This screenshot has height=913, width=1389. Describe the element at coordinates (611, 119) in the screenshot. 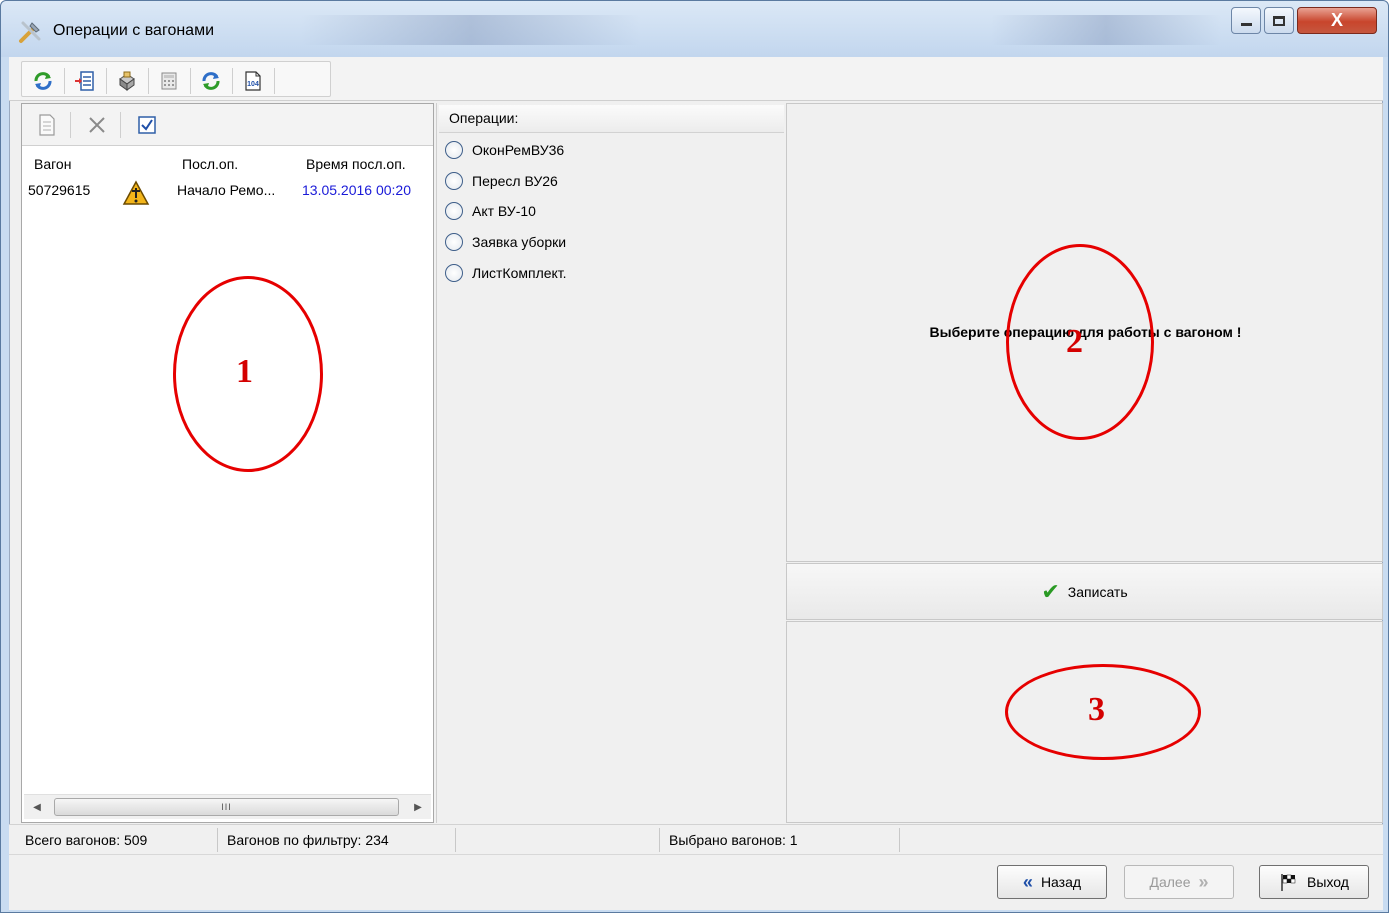

I see `operations-header: Операции:` at that location.